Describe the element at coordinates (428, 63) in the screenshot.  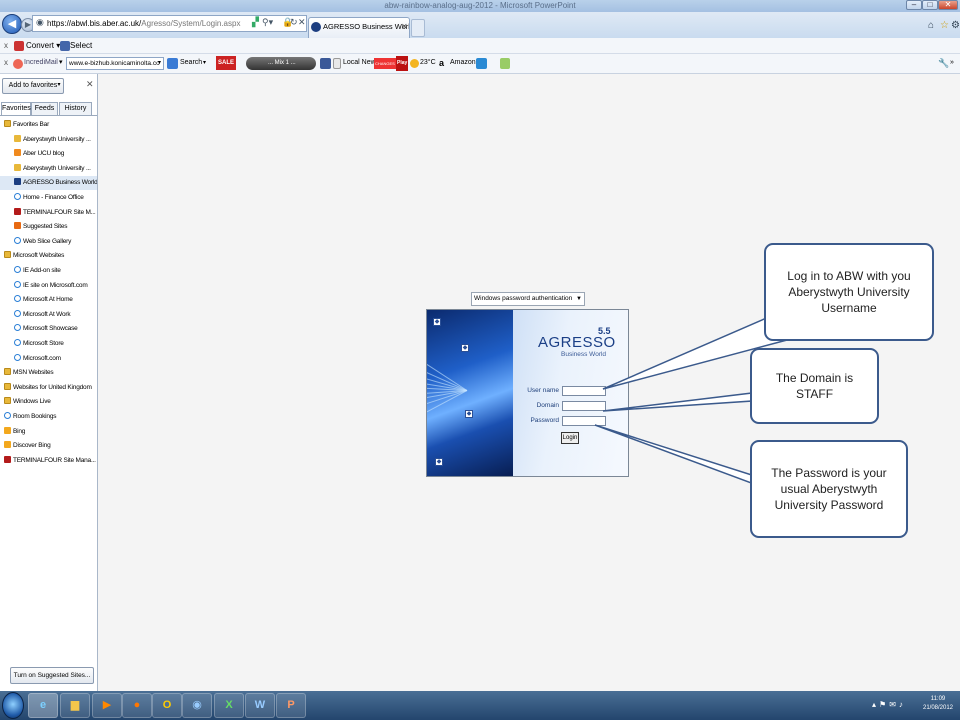
I see `temperature-readout: 23°C` at that location.